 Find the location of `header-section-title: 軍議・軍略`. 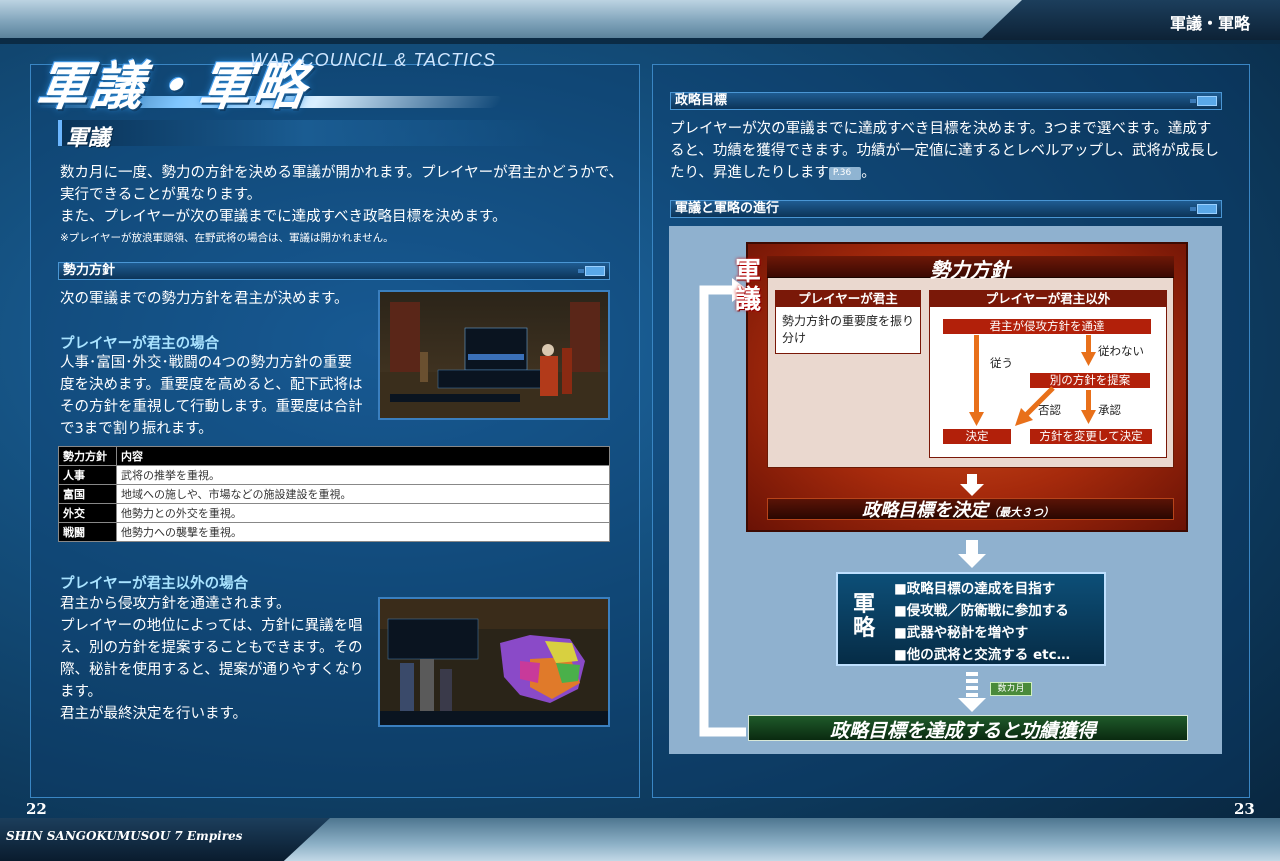

header-section-title: 軍議・軍略 is located at coordinates (1209, 23).